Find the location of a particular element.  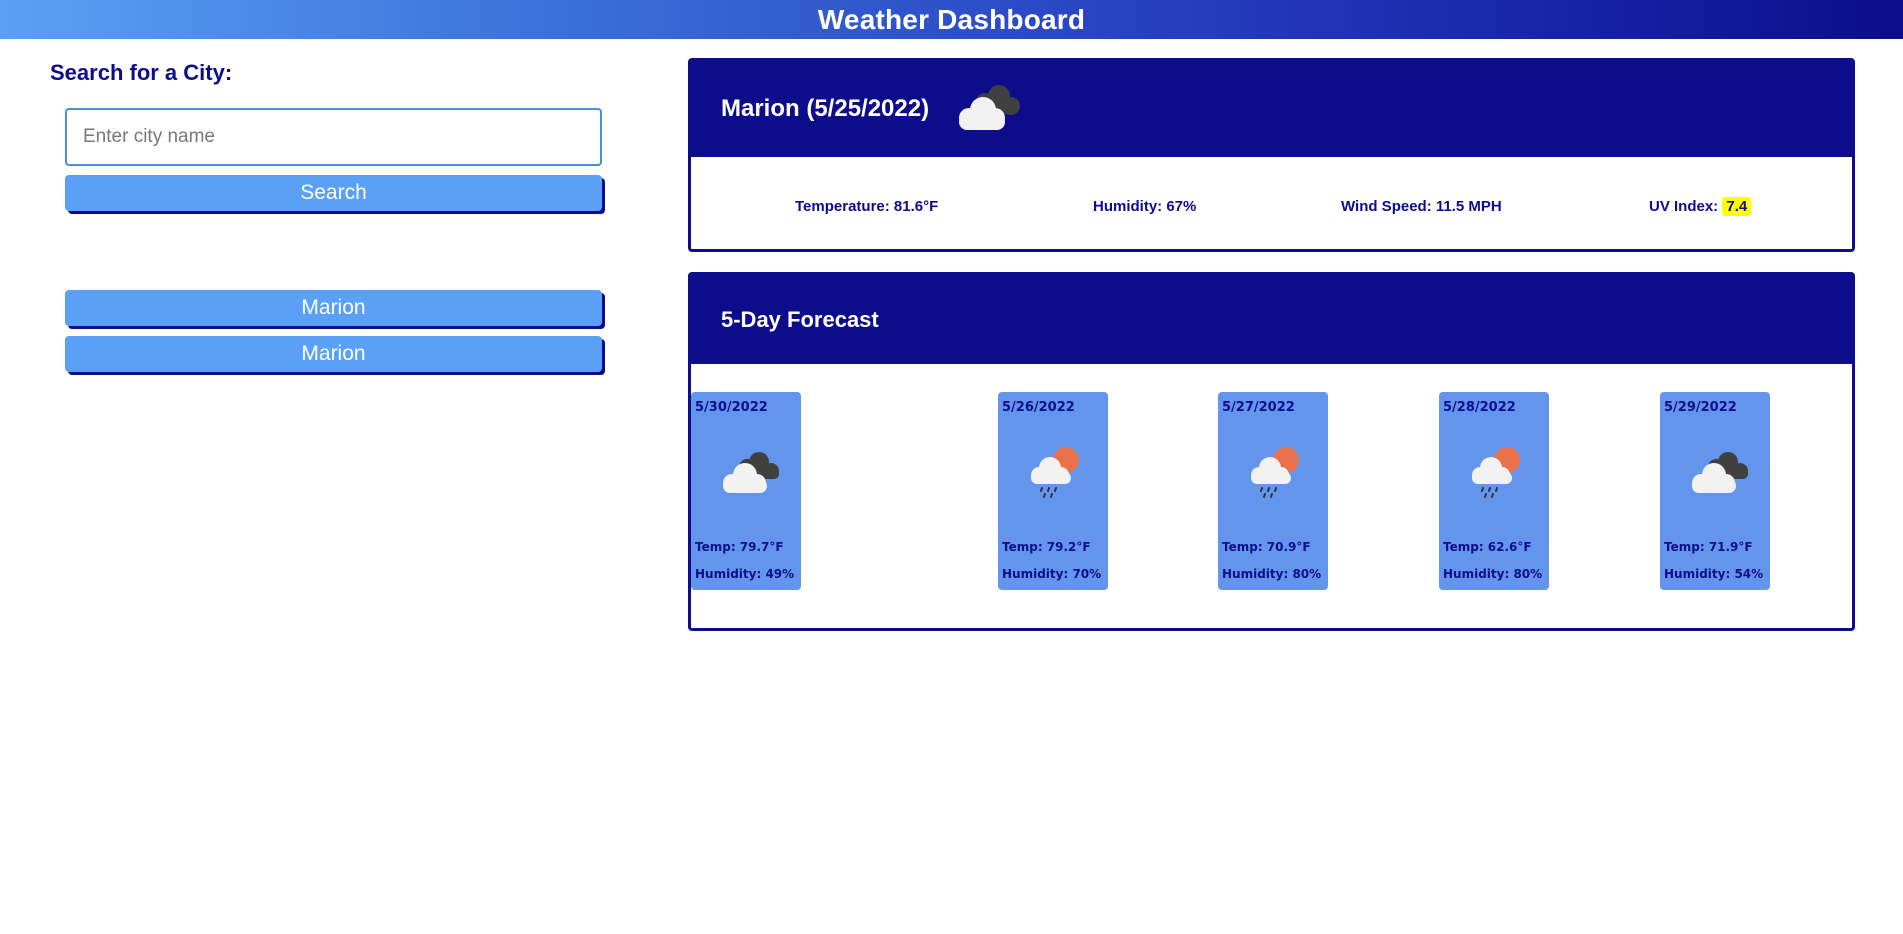

search-heading: Search for a City: is located at coordinates (141, 72).